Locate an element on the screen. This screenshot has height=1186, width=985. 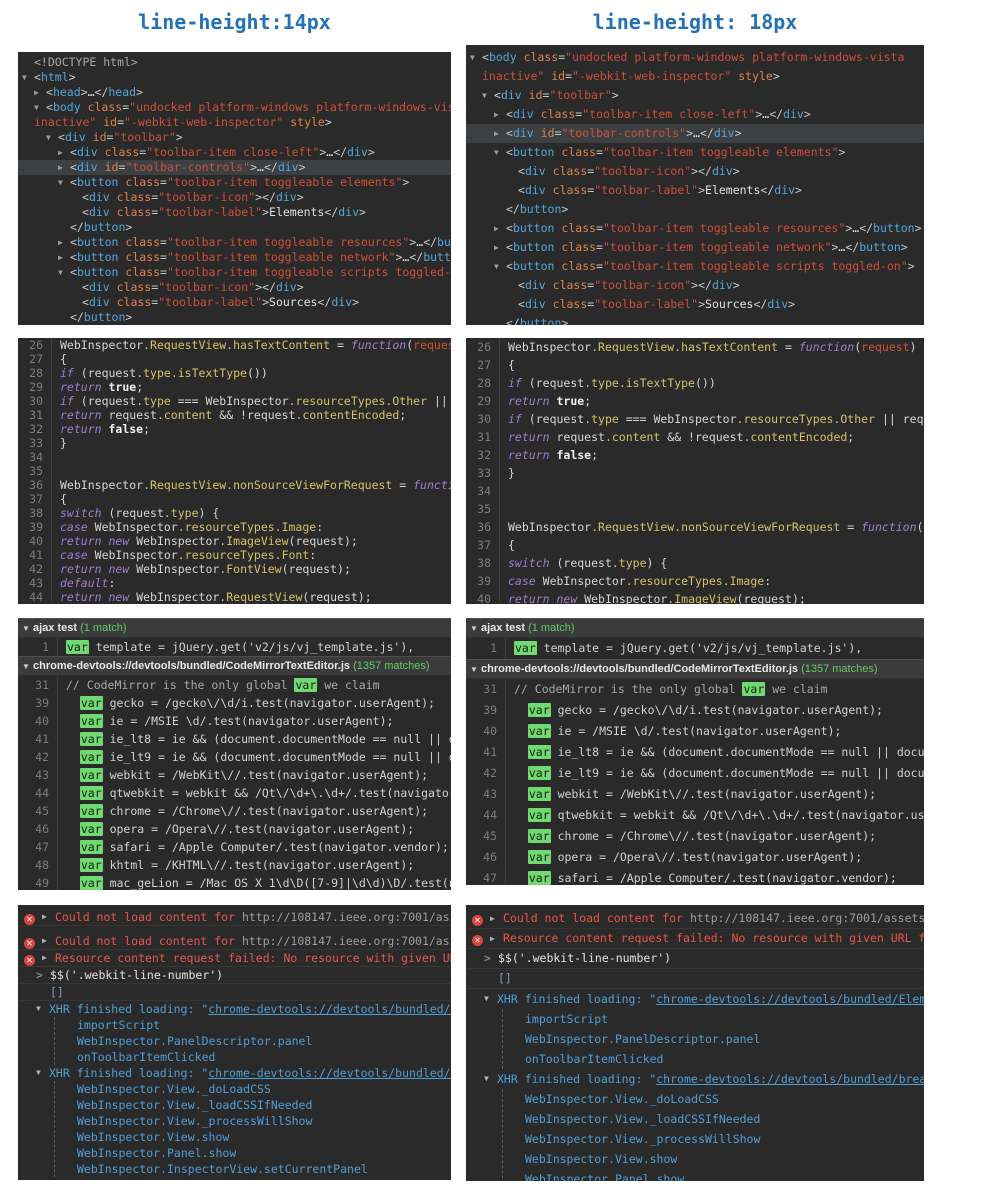
dom-tree-row: ▼ <html> is located at coordinates (234, 77).